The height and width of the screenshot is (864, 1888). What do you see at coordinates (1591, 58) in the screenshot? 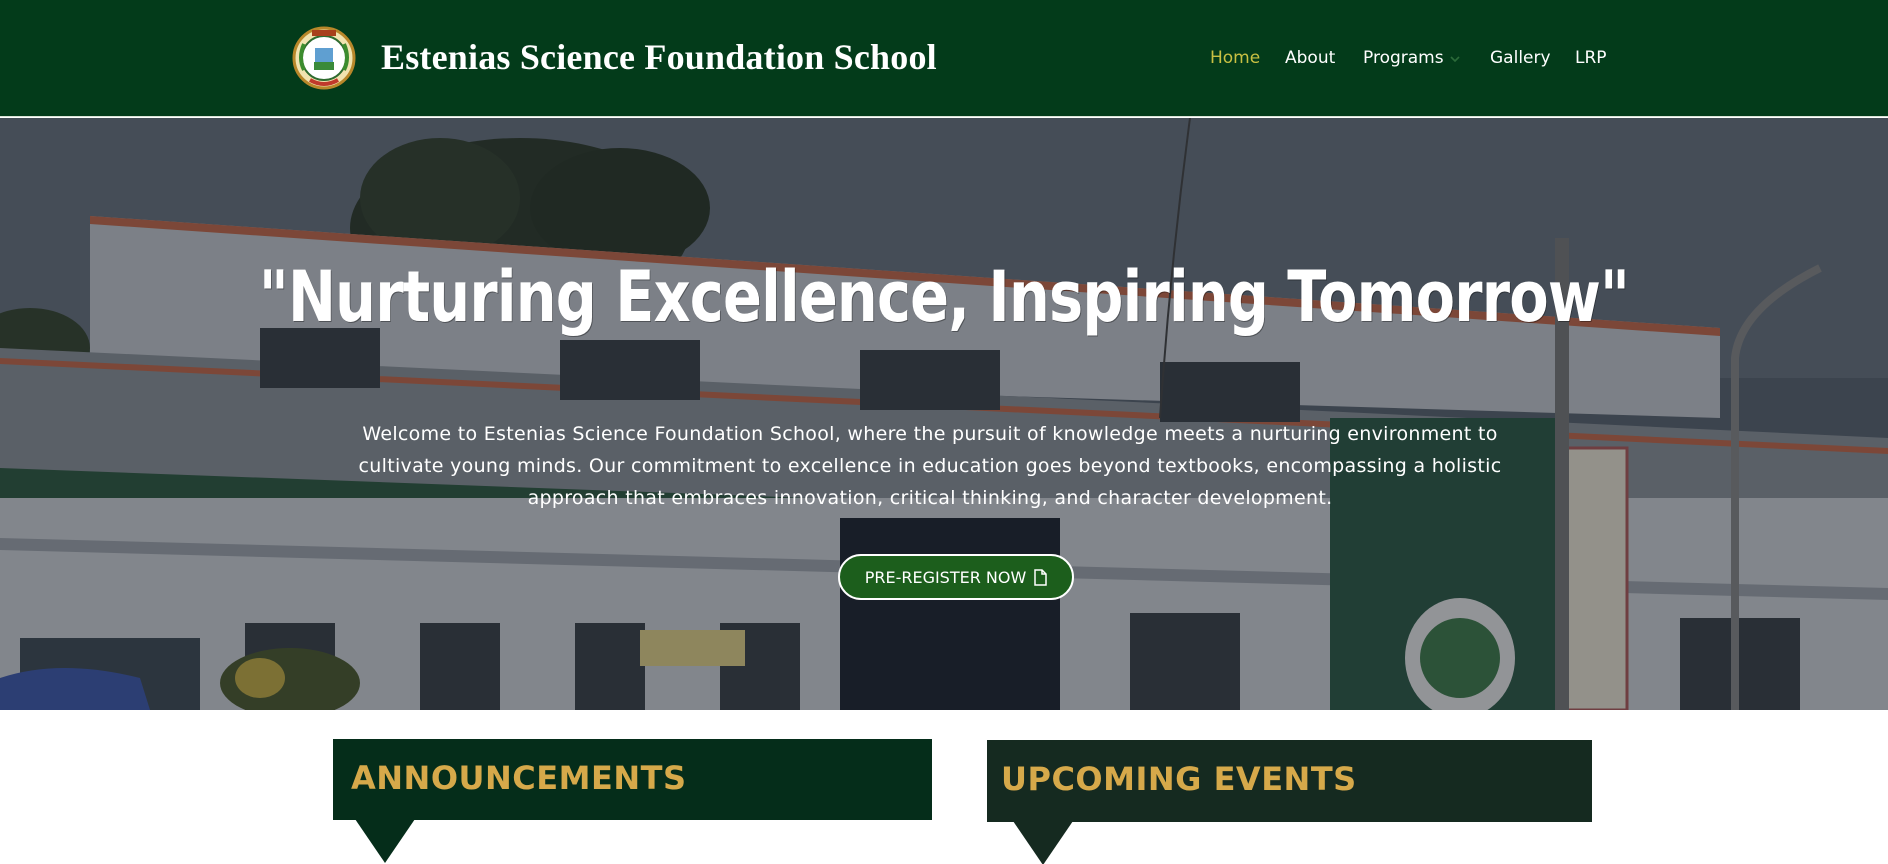
I see `nav-lrp: LRP` at bounding box center [1591, 58].